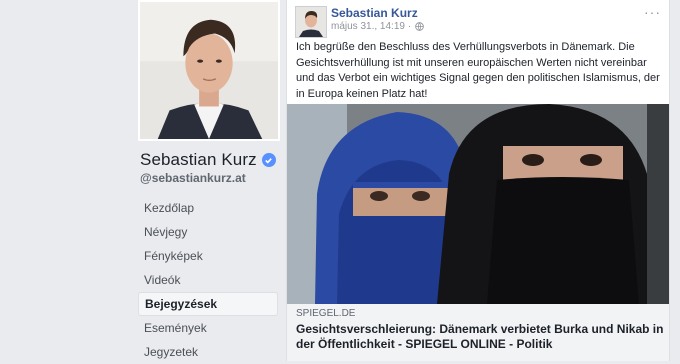  I want to click on profile-photo, so click(209, 70).